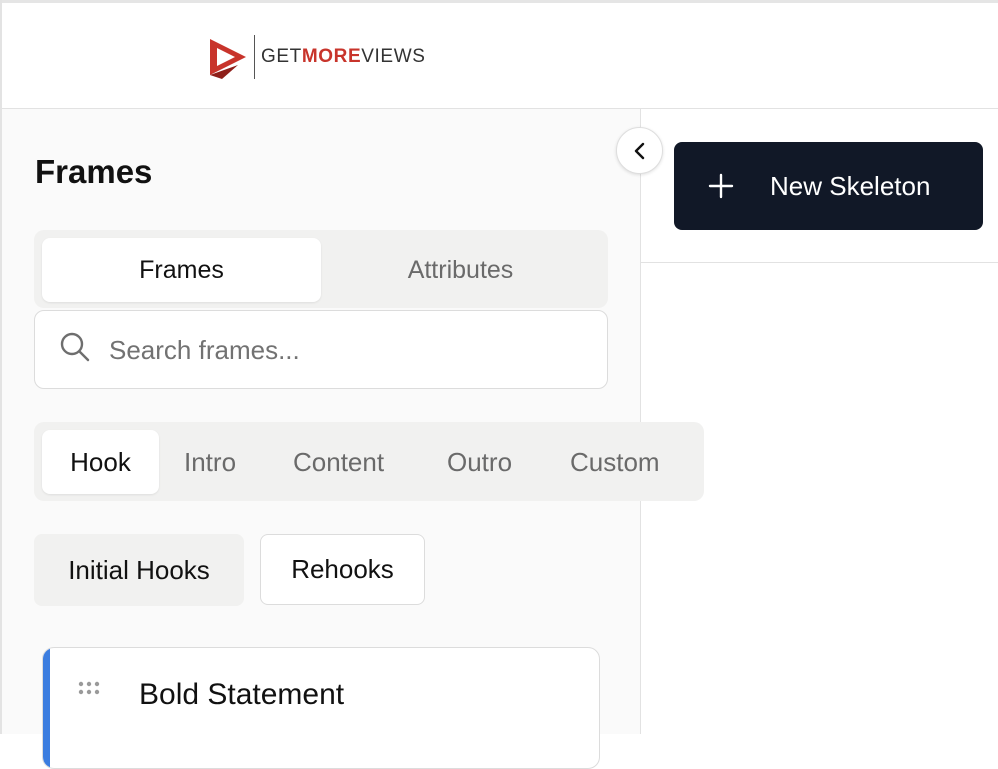 The image size is (998, 769). I want to click on new-skeleton-button: New Skeleton, so click(828, 186).